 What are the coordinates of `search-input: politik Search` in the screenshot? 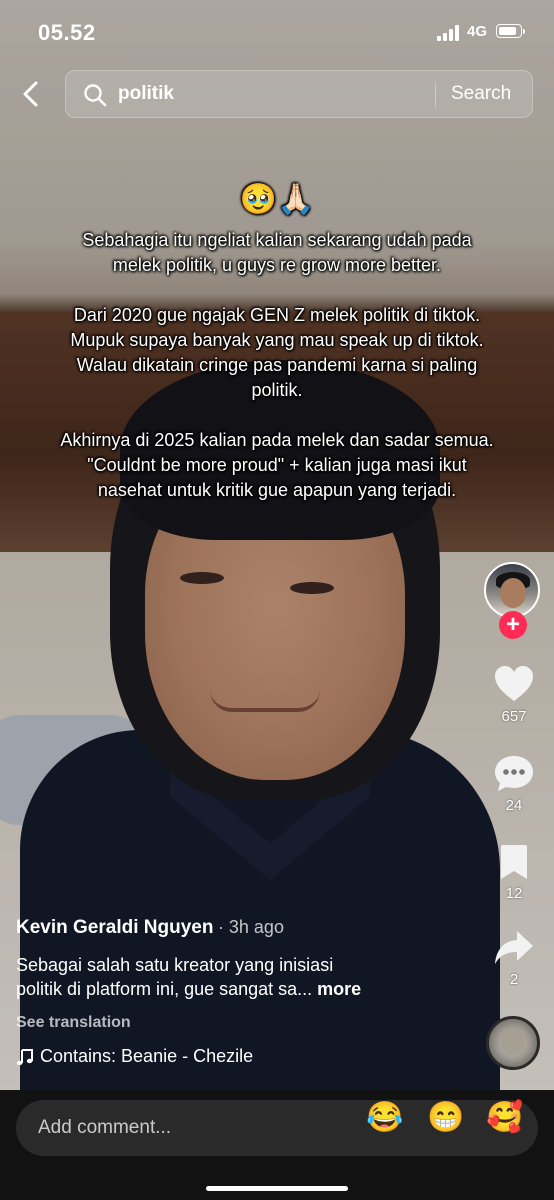 It's located at (299, 94).